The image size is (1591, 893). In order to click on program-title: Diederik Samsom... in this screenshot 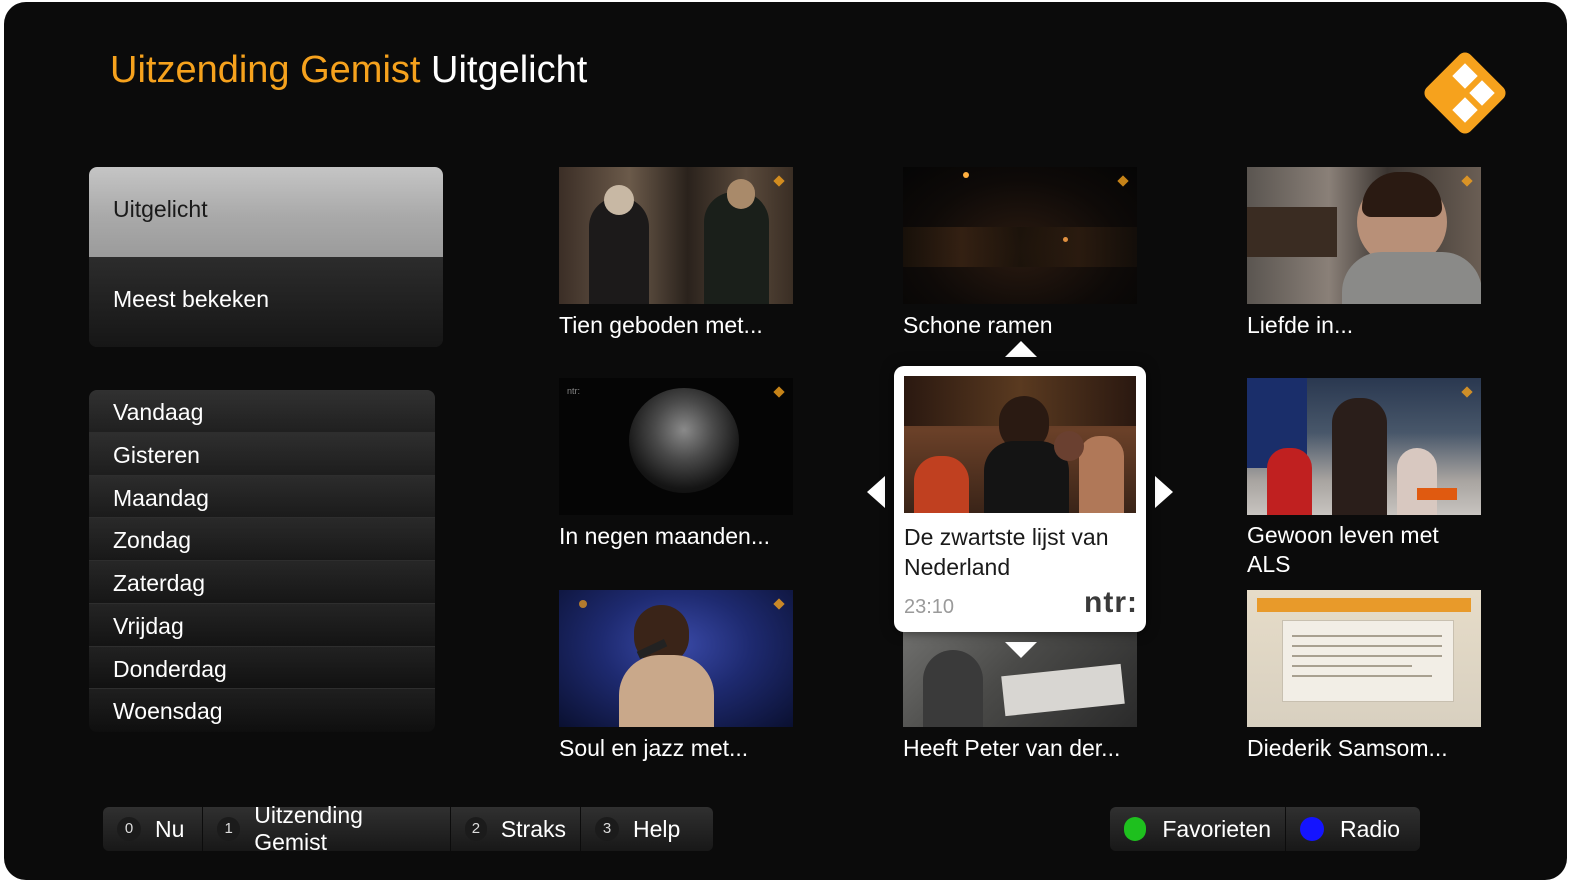, I will do `click(1347, 748)`.